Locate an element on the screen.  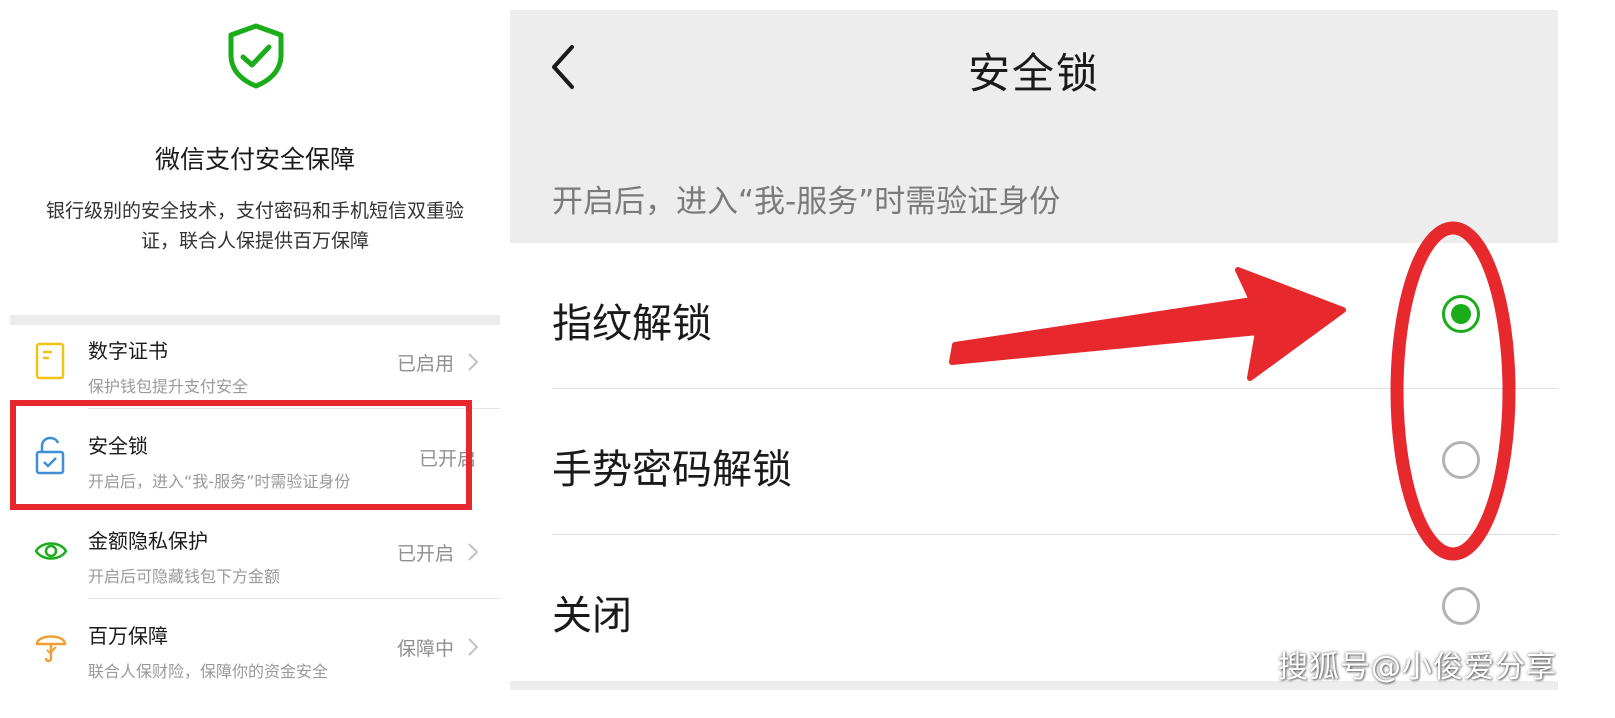
security-title: 微信支付安全保障 is located at coordinates (254, 159).